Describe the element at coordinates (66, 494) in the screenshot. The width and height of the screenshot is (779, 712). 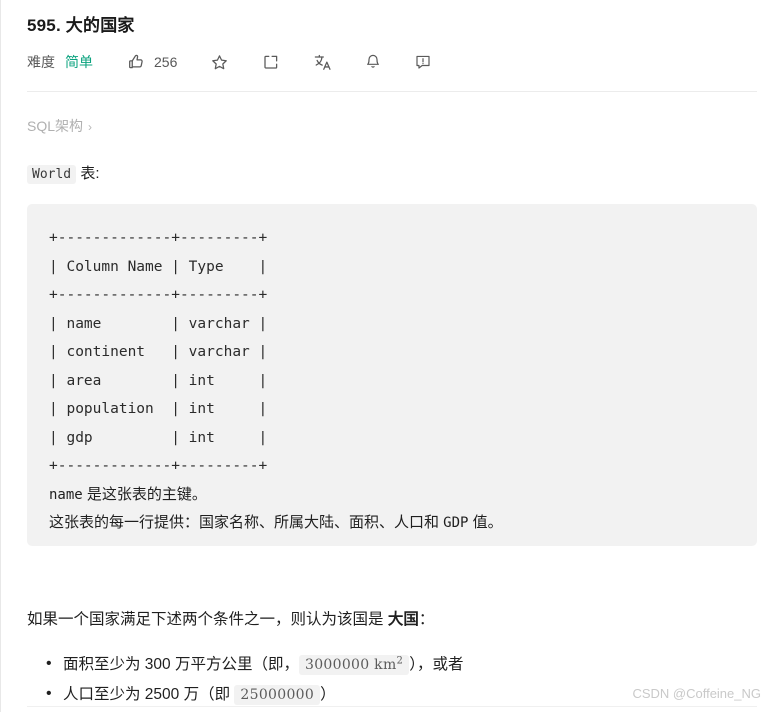
I see `primary-key-column: name` at that location.